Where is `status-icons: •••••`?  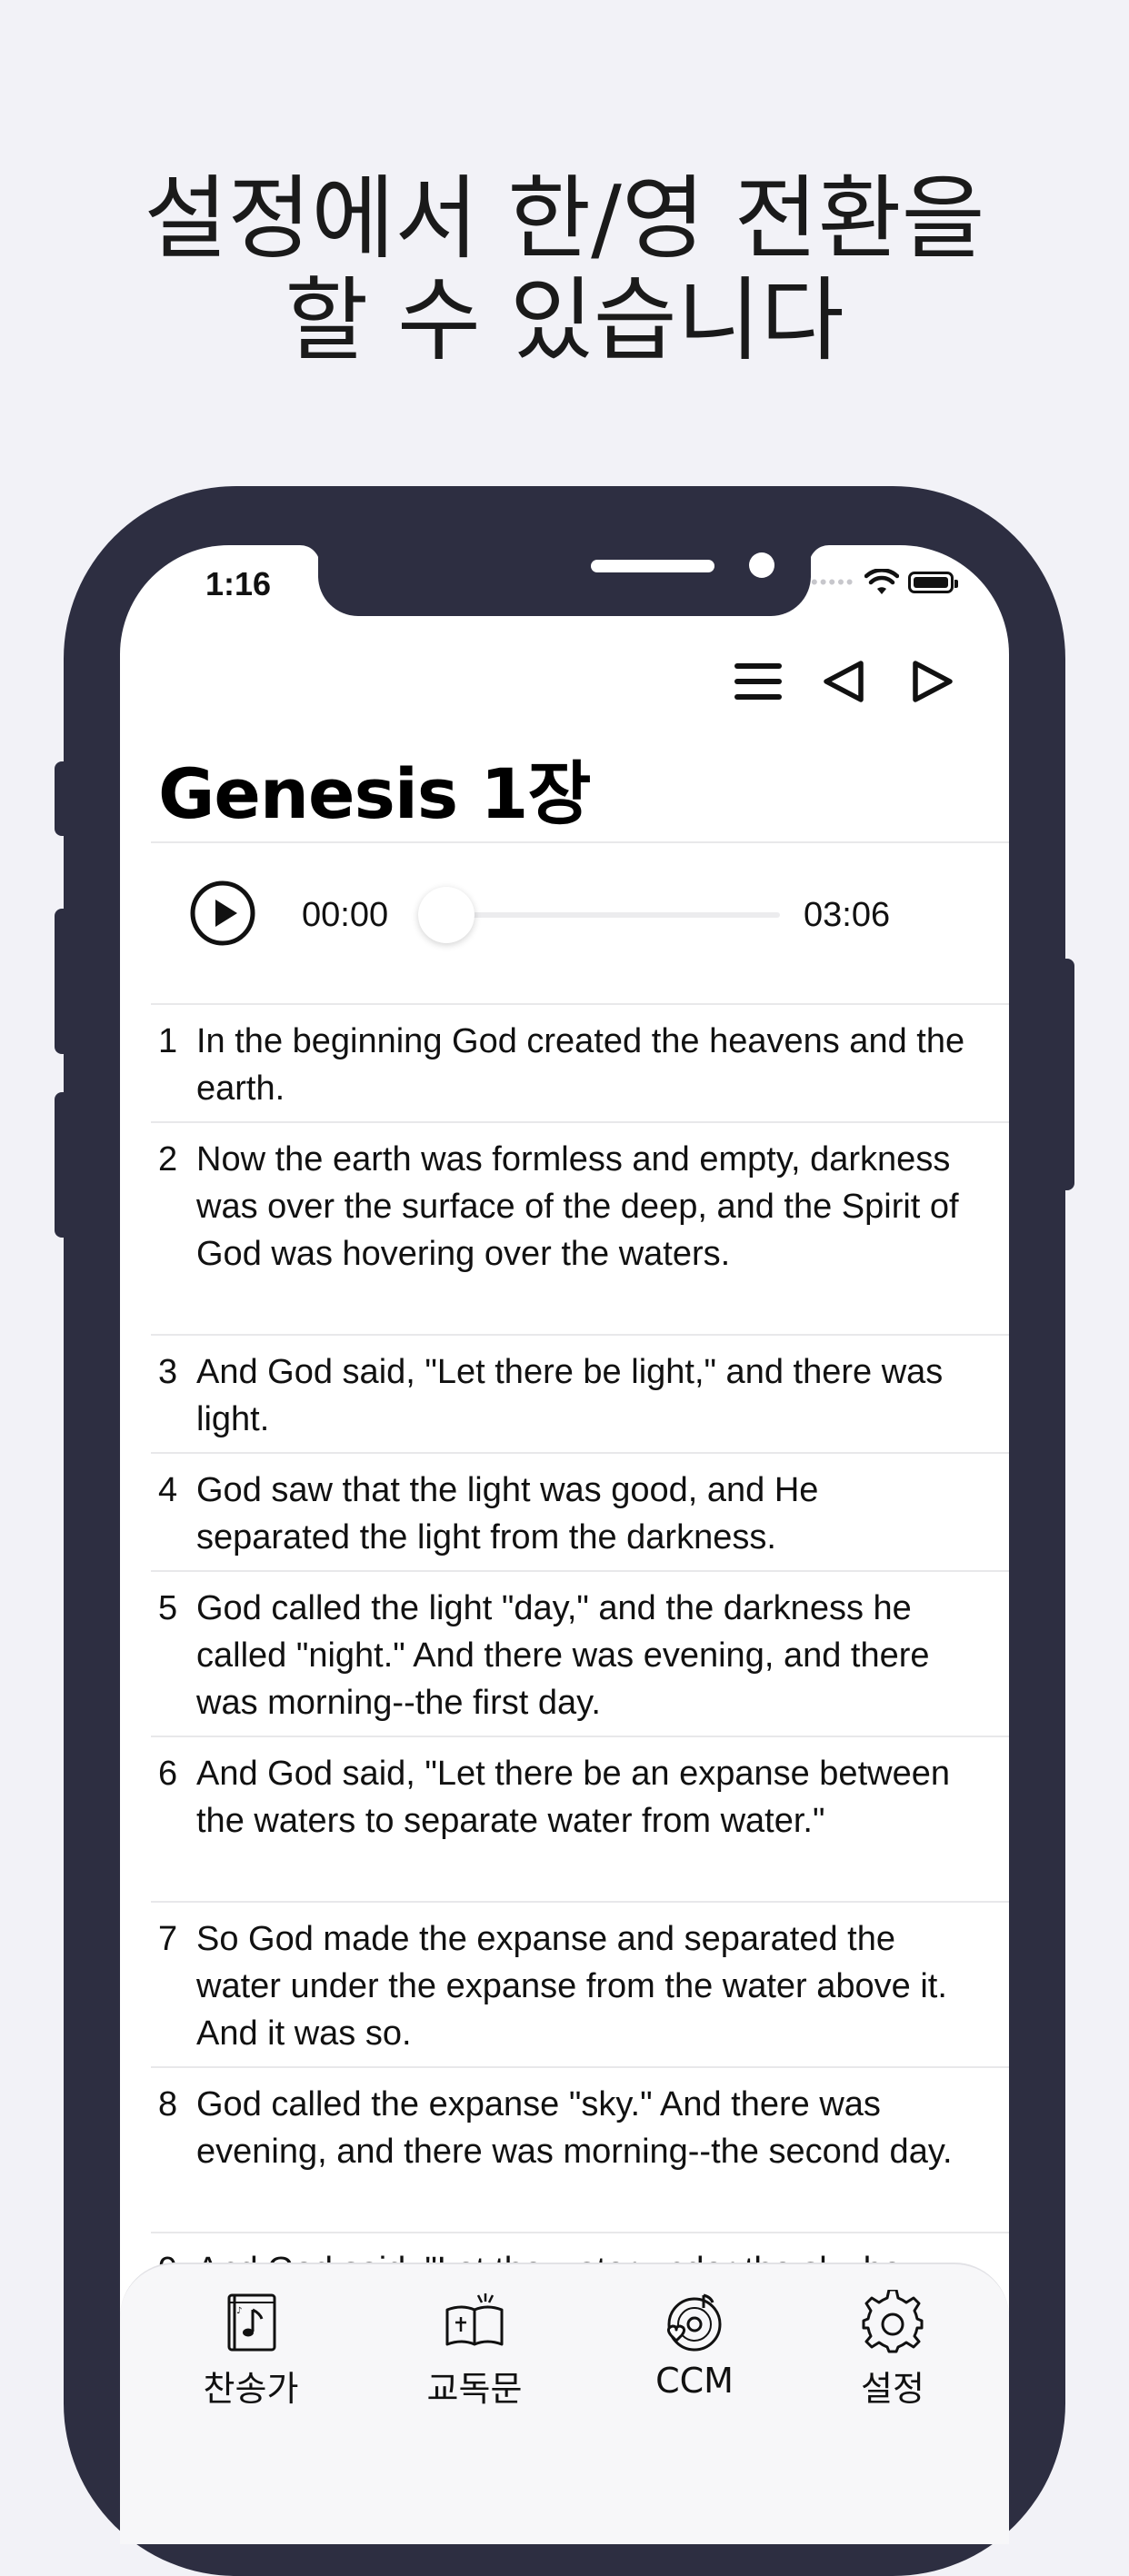 status-icons: ••••• is located at coordinates (885, 582).